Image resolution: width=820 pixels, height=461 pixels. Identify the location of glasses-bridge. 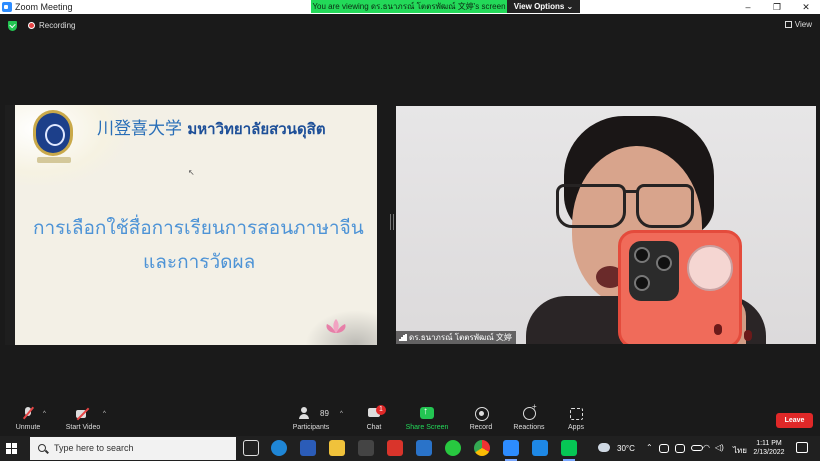
(631, 191).